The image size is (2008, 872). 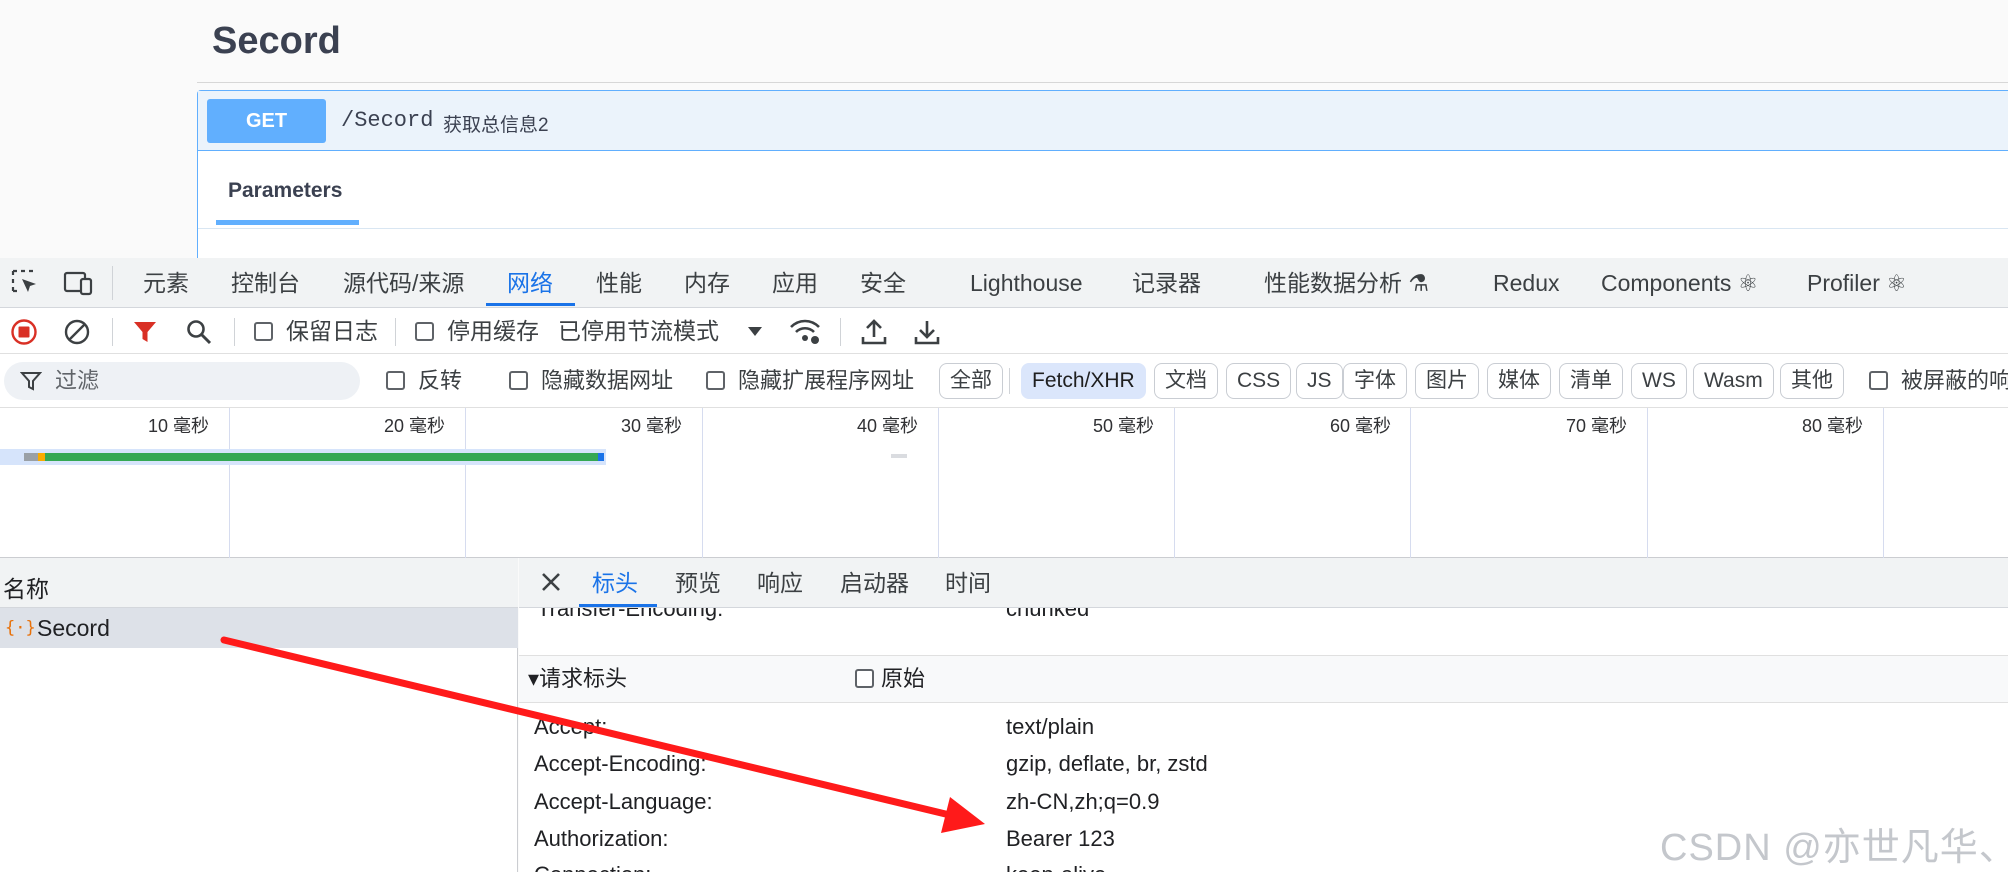 I want to click on type-filter-media: 媒体, so click(x=1519, y=381).